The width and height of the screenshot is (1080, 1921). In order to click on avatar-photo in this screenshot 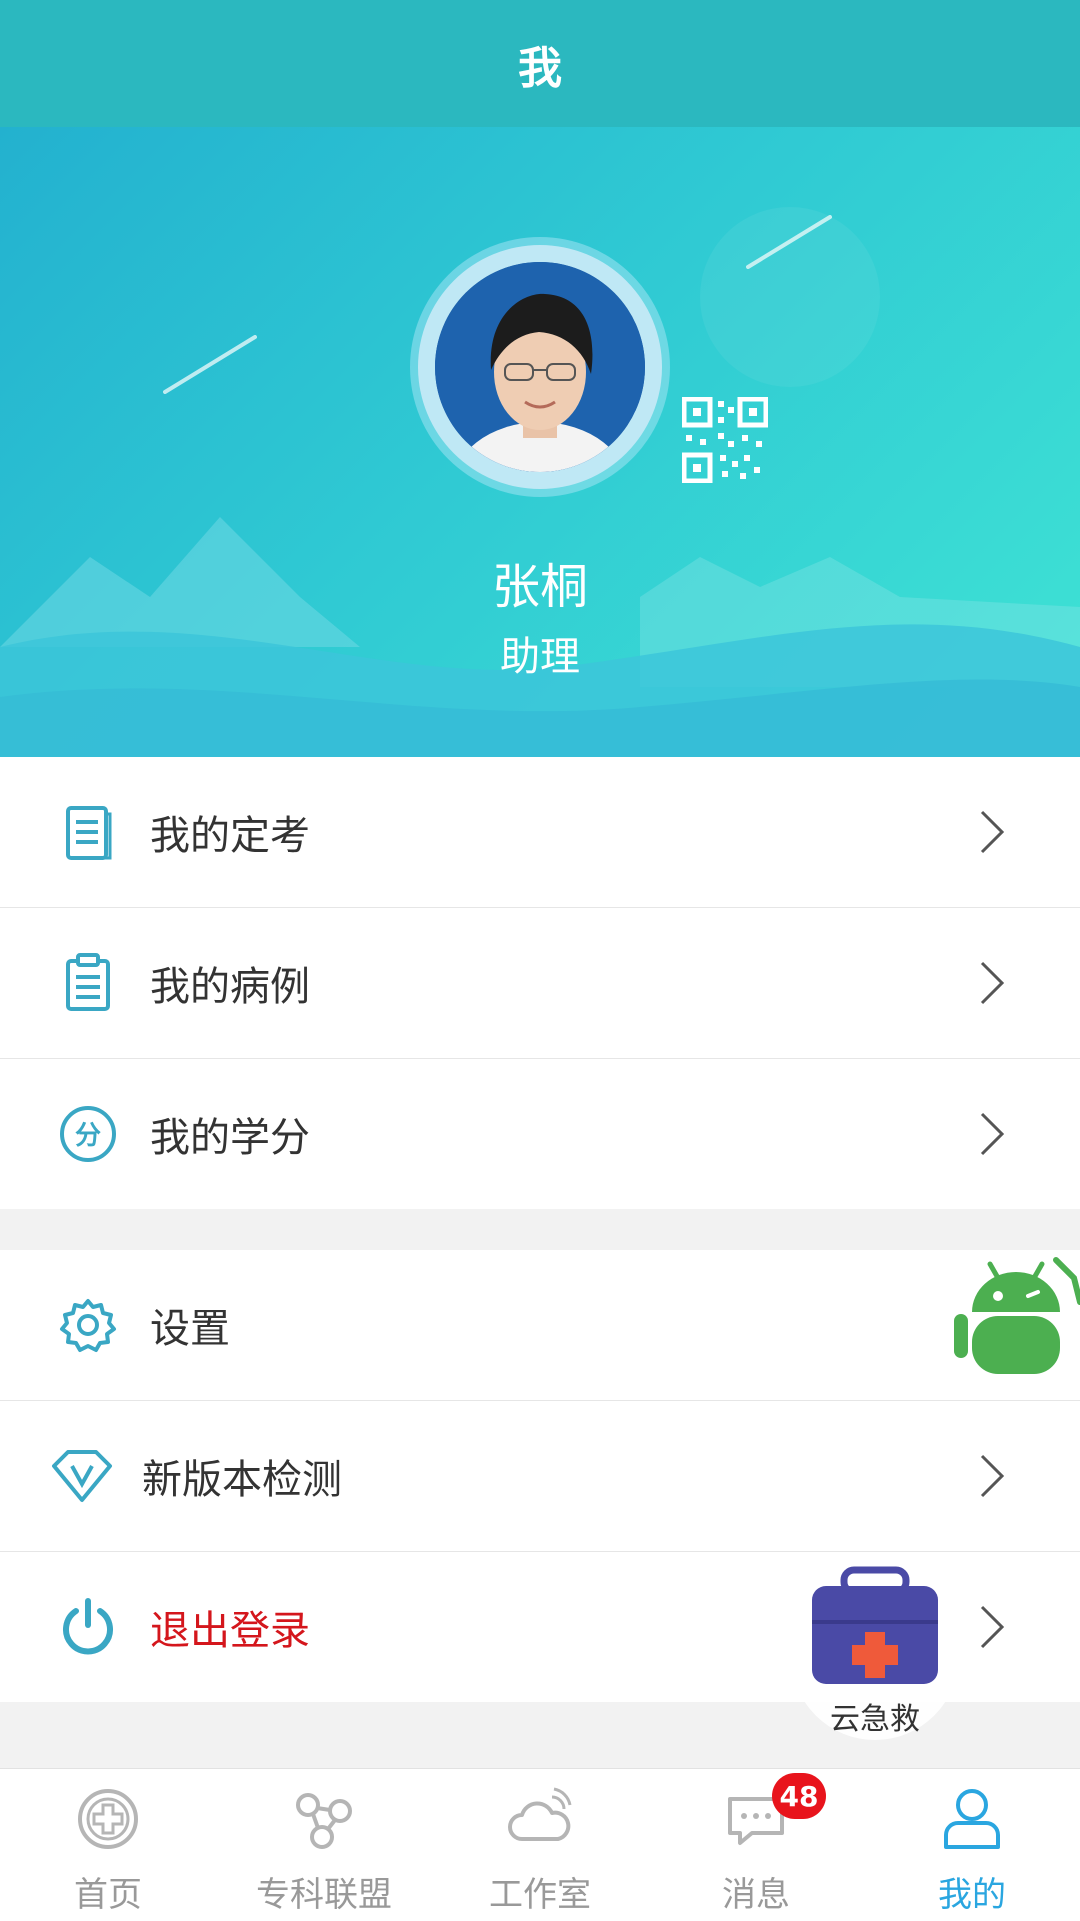, I will do `click(540, 367)`.